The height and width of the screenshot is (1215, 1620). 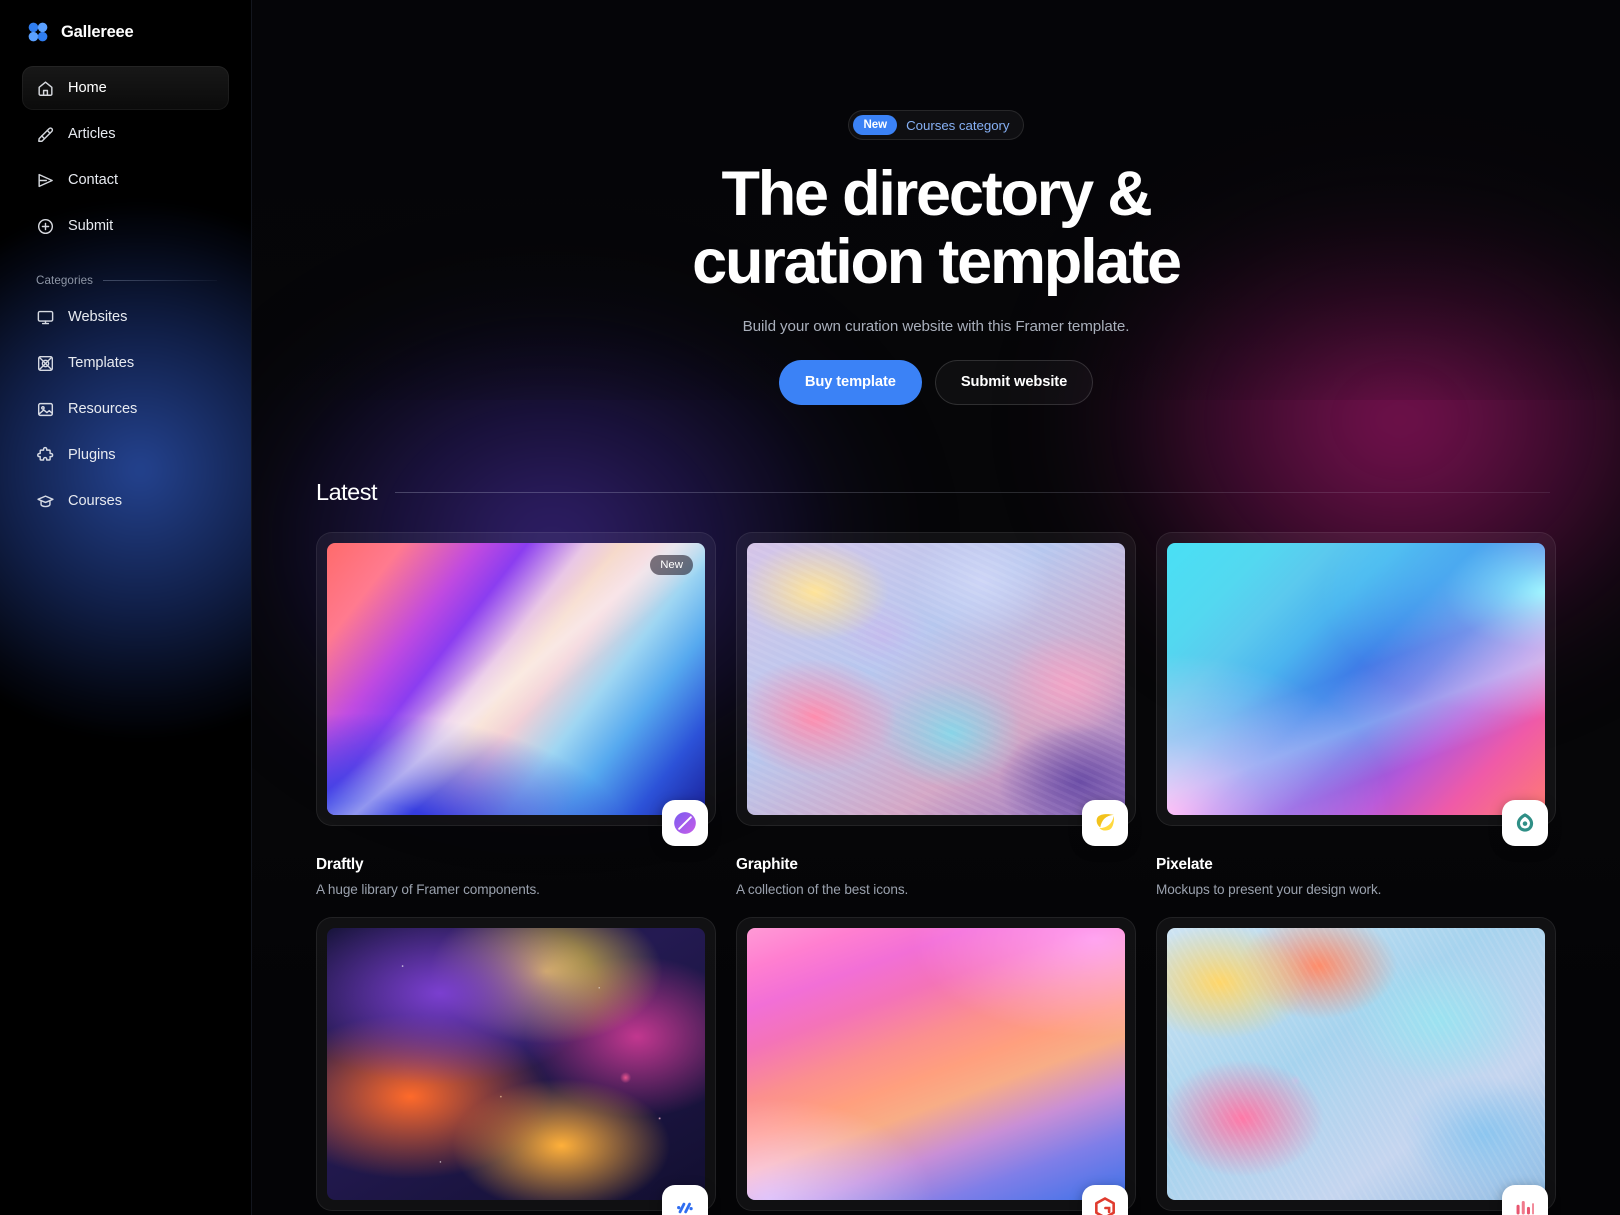 I want to click on pixelate-leaf-icon, so click(x=1525, y=823).